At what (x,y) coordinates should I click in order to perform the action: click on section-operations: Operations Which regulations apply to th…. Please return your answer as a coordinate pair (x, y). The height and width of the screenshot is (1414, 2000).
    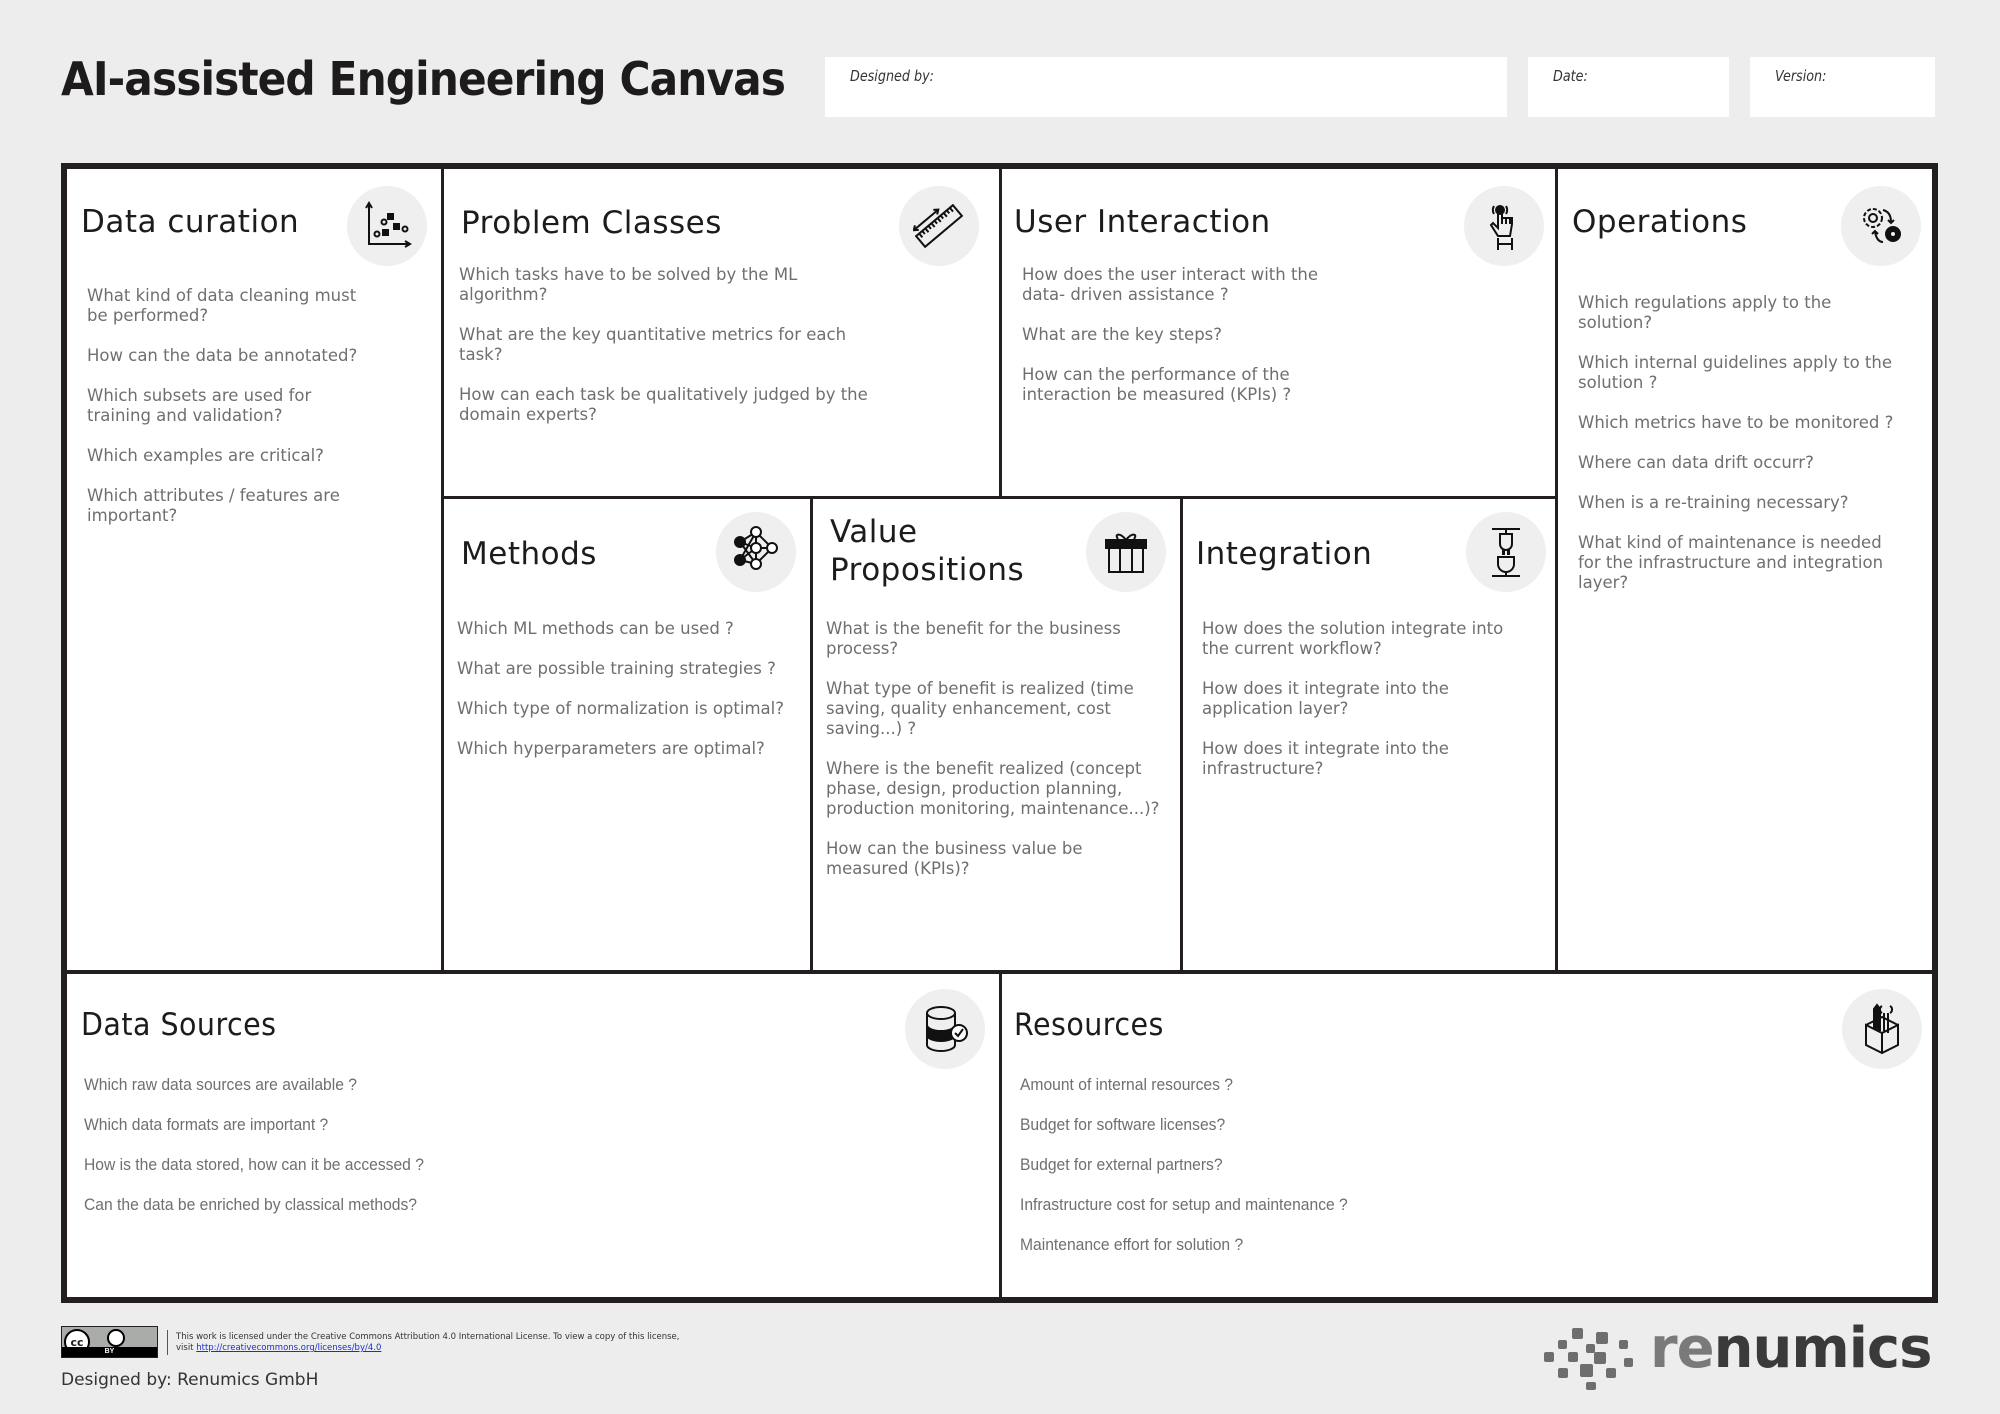
    Looking at the image, I should click on (1745, 569).